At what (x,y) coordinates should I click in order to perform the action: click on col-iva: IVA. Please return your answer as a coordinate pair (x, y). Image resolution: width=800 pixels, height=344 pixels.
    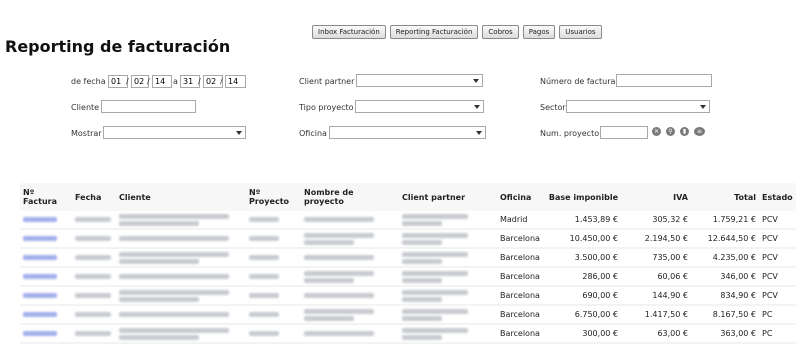
    Looking at the image, I should click on (656, 197).